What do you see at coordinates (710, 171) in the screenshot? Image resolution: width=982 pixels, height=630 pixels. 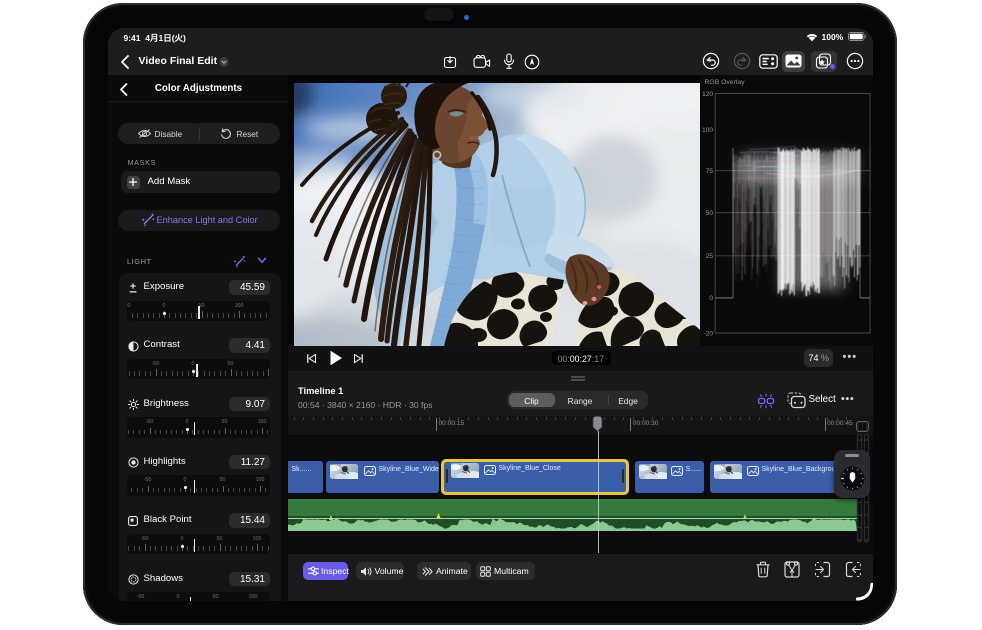 I see `svg-text: 75` at bounding box center [710, 171].